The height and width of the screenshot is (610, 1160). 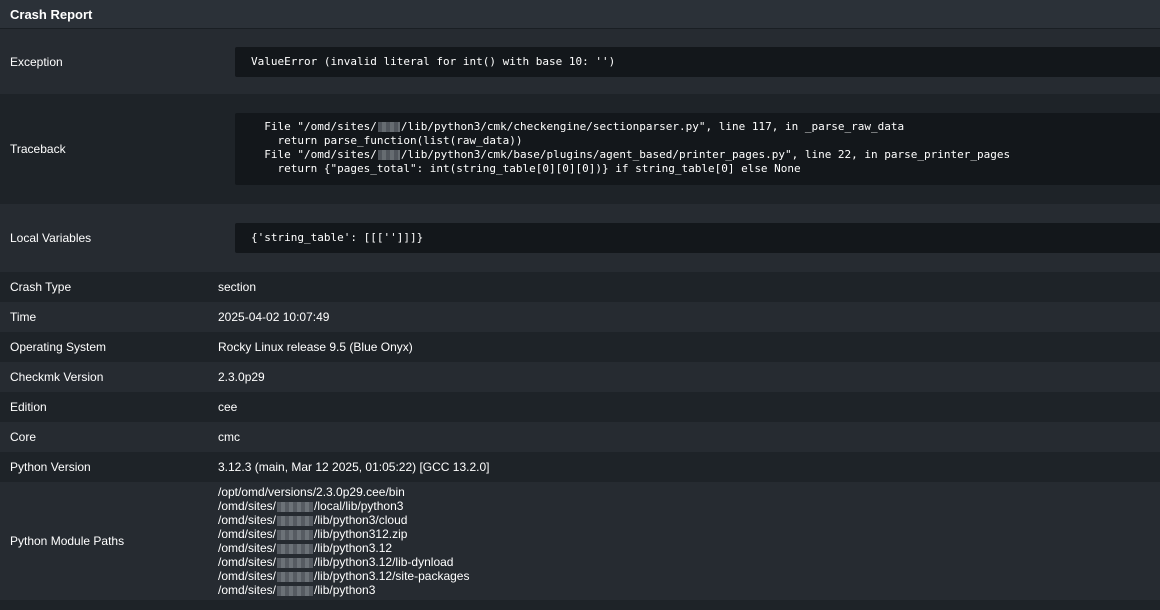 What do you see at coordinates (50, 467) in the screenshot?
I see `python-version-label: Python Version` at bounding box center [50, 467].